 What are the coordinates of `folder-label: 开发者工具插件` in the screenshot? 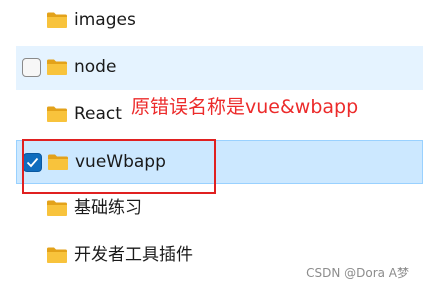 It's located at (133, 255).